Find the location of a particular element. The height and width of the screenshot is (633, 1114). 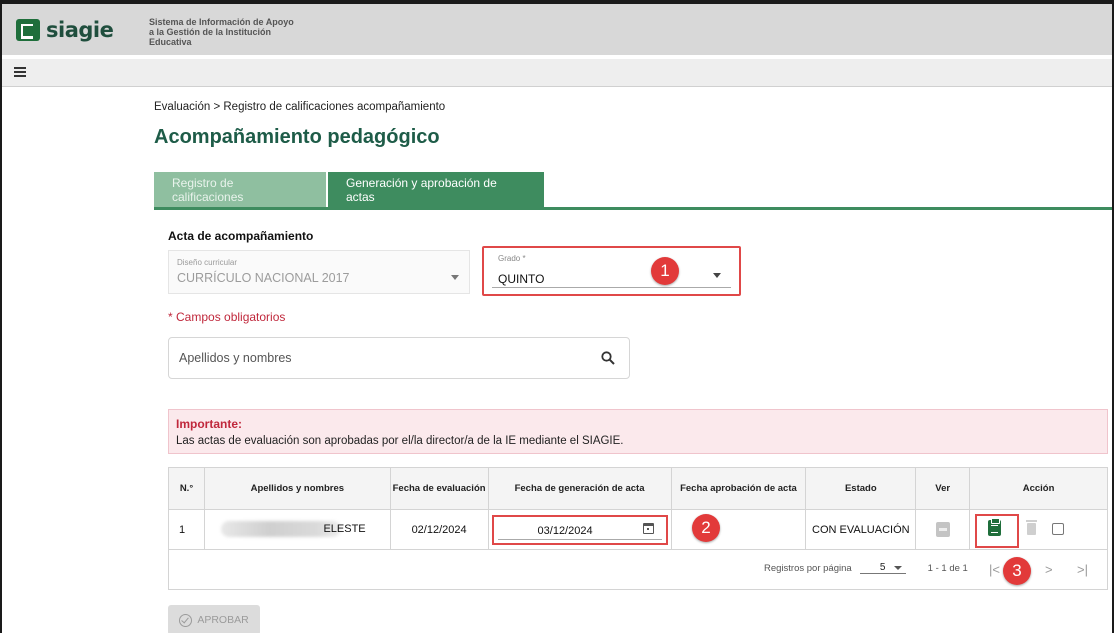

required-fields-note: * Campos obligatorios is located at coordinates (227, 317).